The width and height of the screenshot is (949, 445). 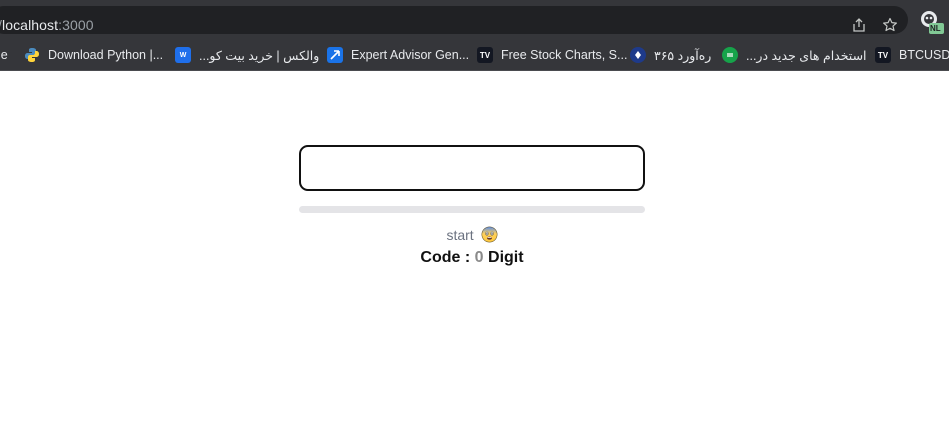 I want to click on progress-bar, so click(x=472, y=209).